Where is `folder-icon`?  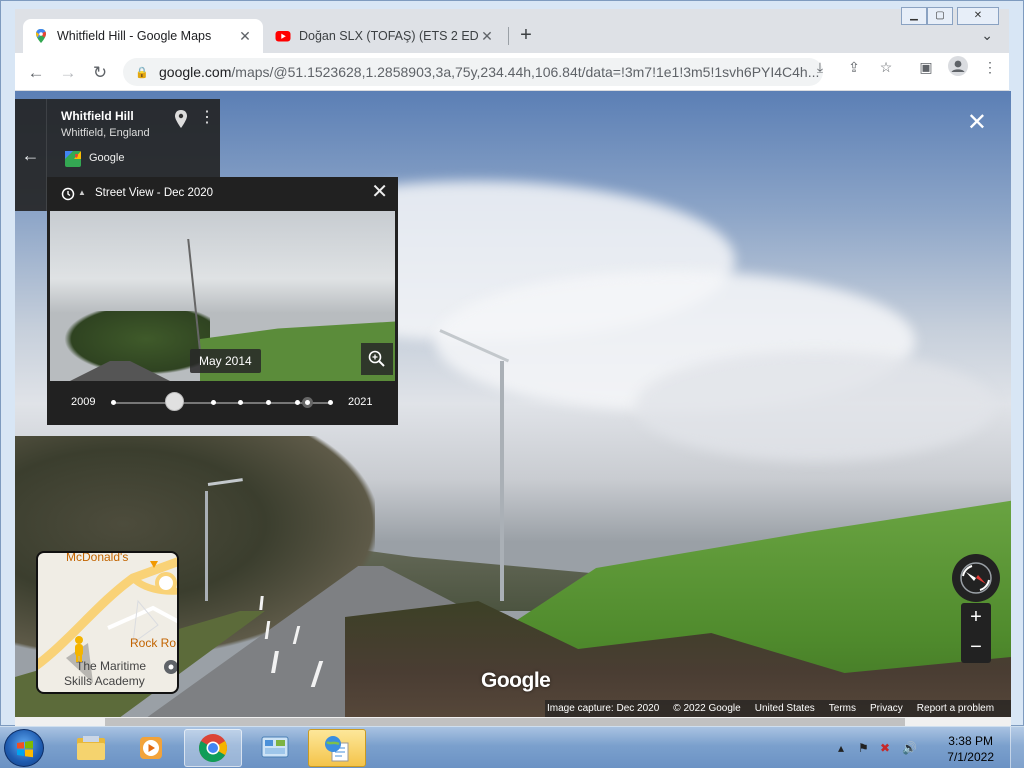 folder-icon is located at coordinates (91, 748).